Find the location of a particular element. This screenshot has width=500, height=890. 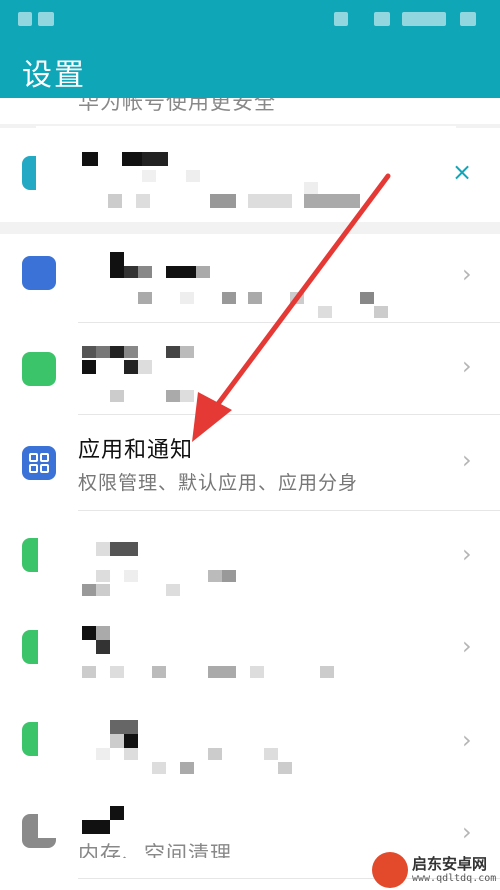

watermark-url: www.qdltdq.com is located at coordinates (454, 878).